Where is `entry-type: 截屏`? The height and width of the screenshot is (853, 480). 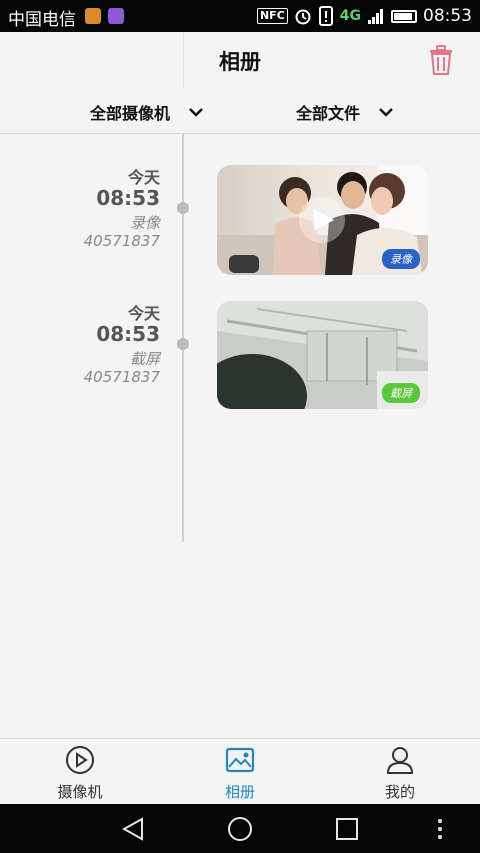
entry-type: 截屏 is located at coordinates (144, 359).